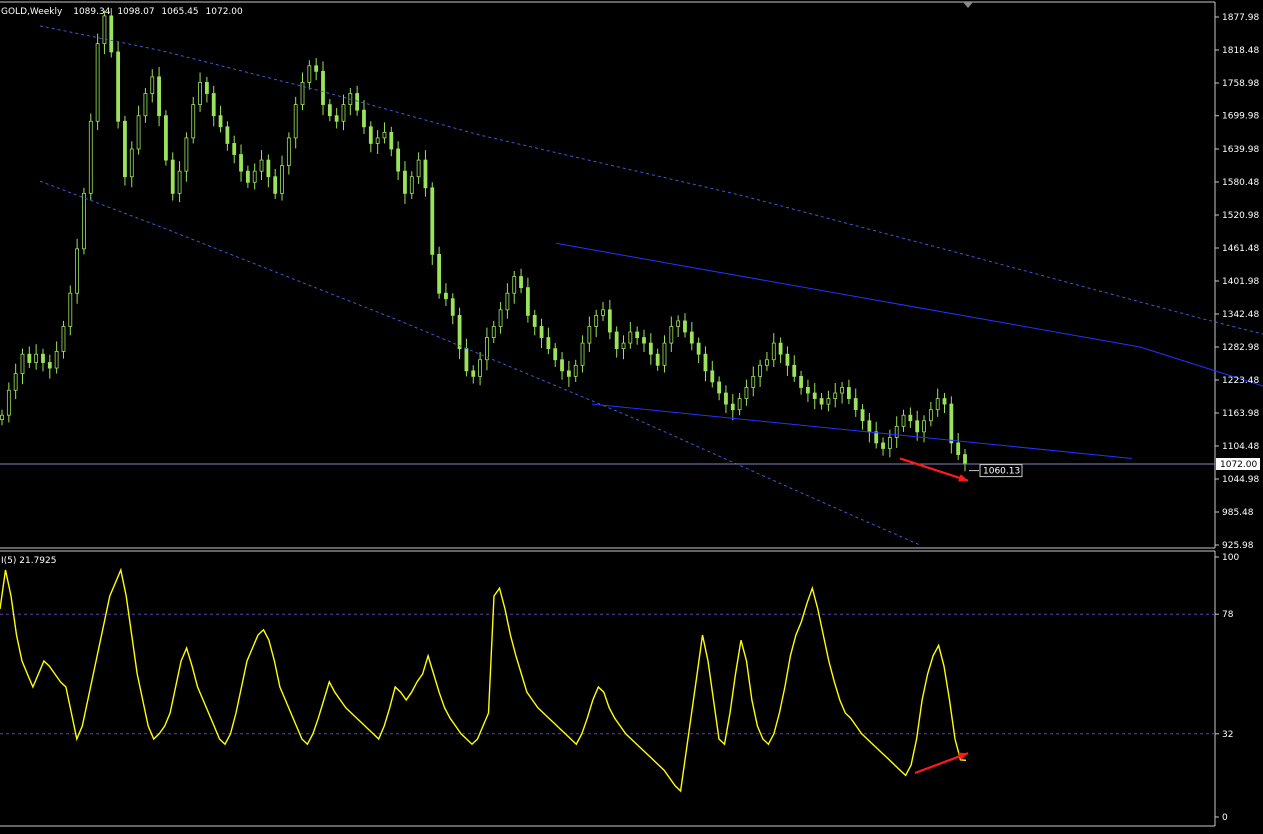 The image size is (1263, 834). I want to click on price-tick-label: 1699.98, so click(1240, 117).